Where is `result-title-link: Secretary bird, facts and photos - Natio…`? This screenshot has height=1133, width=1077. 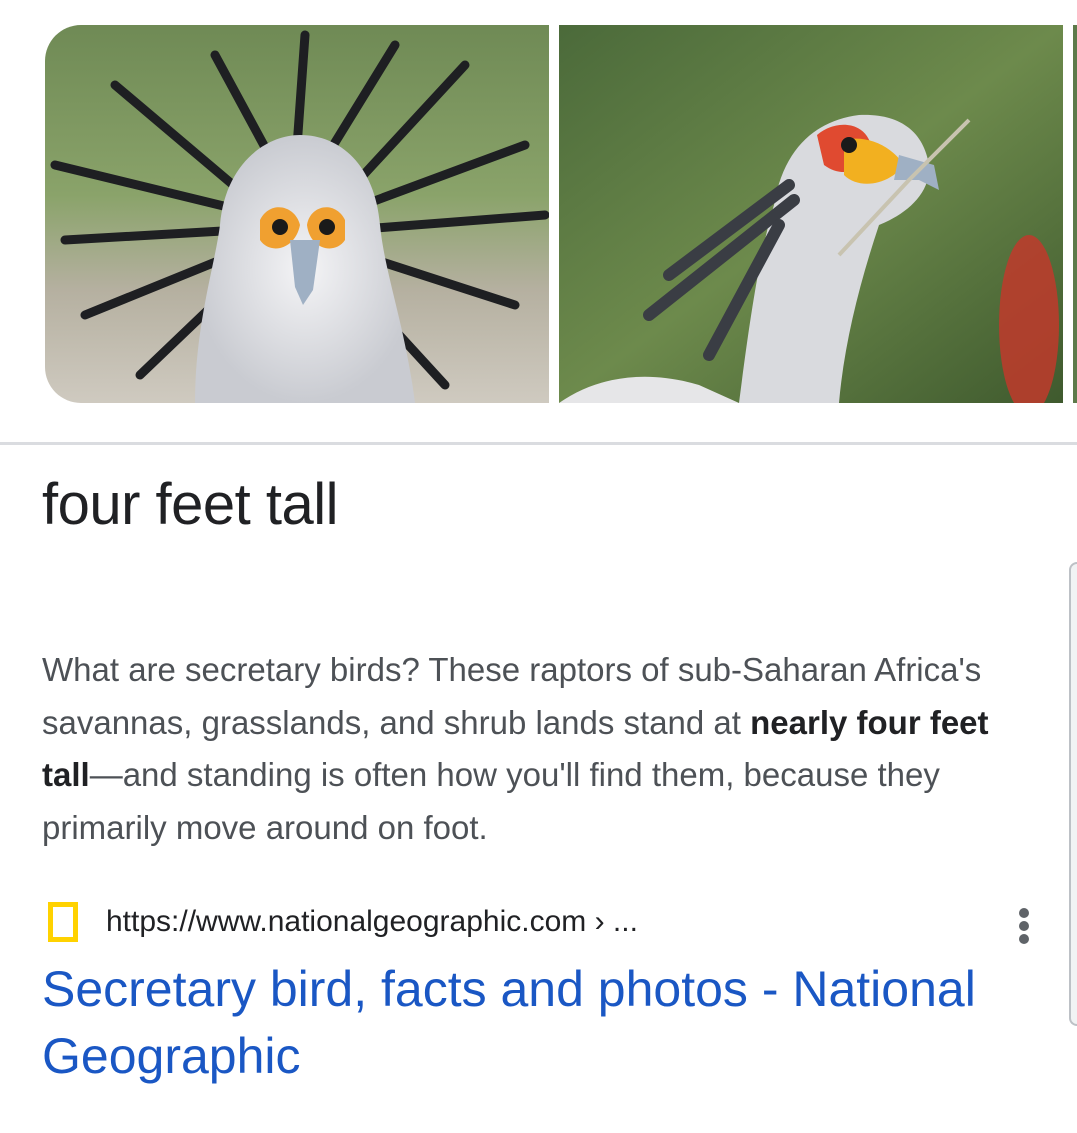 result-title-link: Secretary bird, facts and photos - Natio… is located at coordinates (547, 1023).